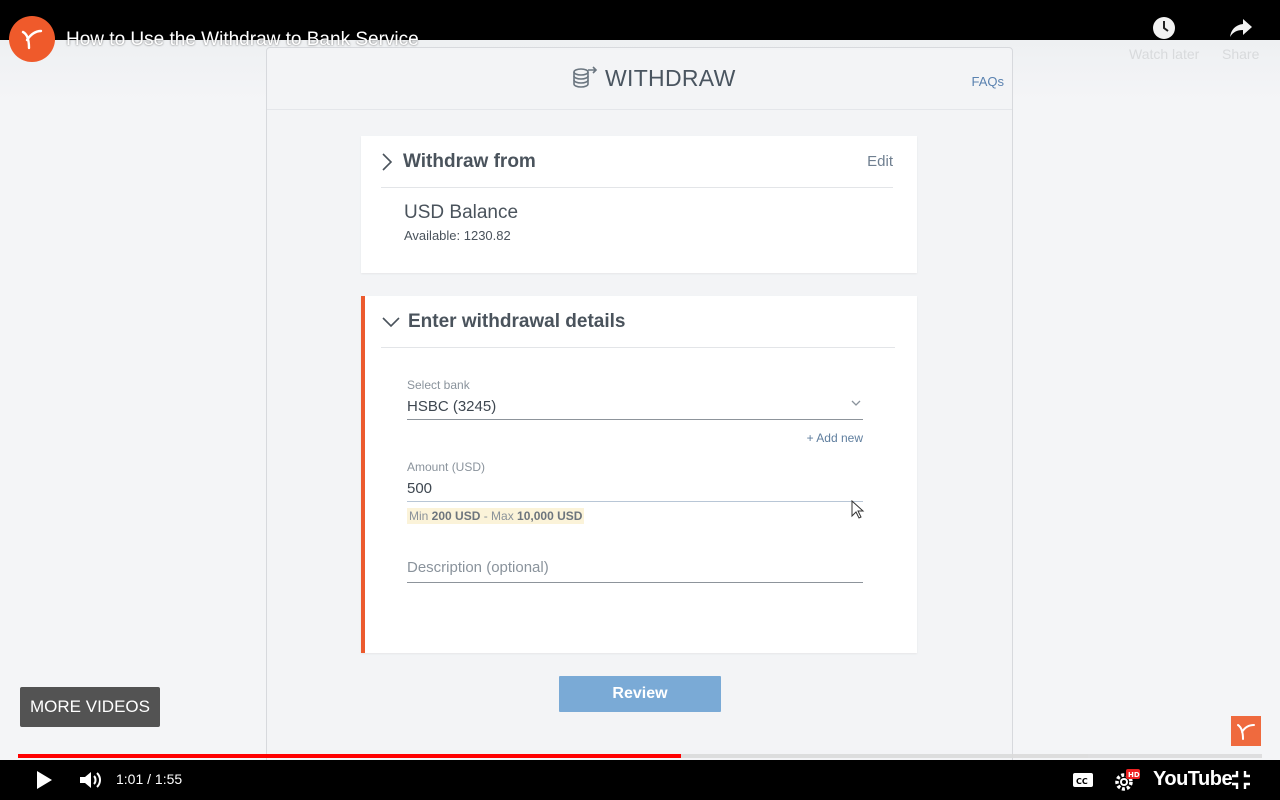 The image size is (1280, 800). I want to click on hint-min-prefix: Min, so click(420, 516).